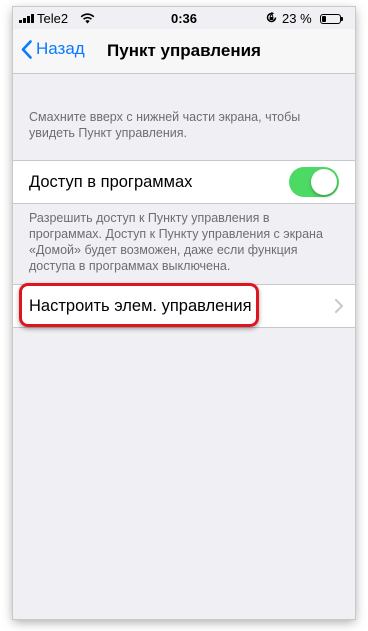 Image resolution: width=368 pixels, height=631 pixels. I want to click on customize-controls-label: Настроить элем. управления, so click(140, 306).